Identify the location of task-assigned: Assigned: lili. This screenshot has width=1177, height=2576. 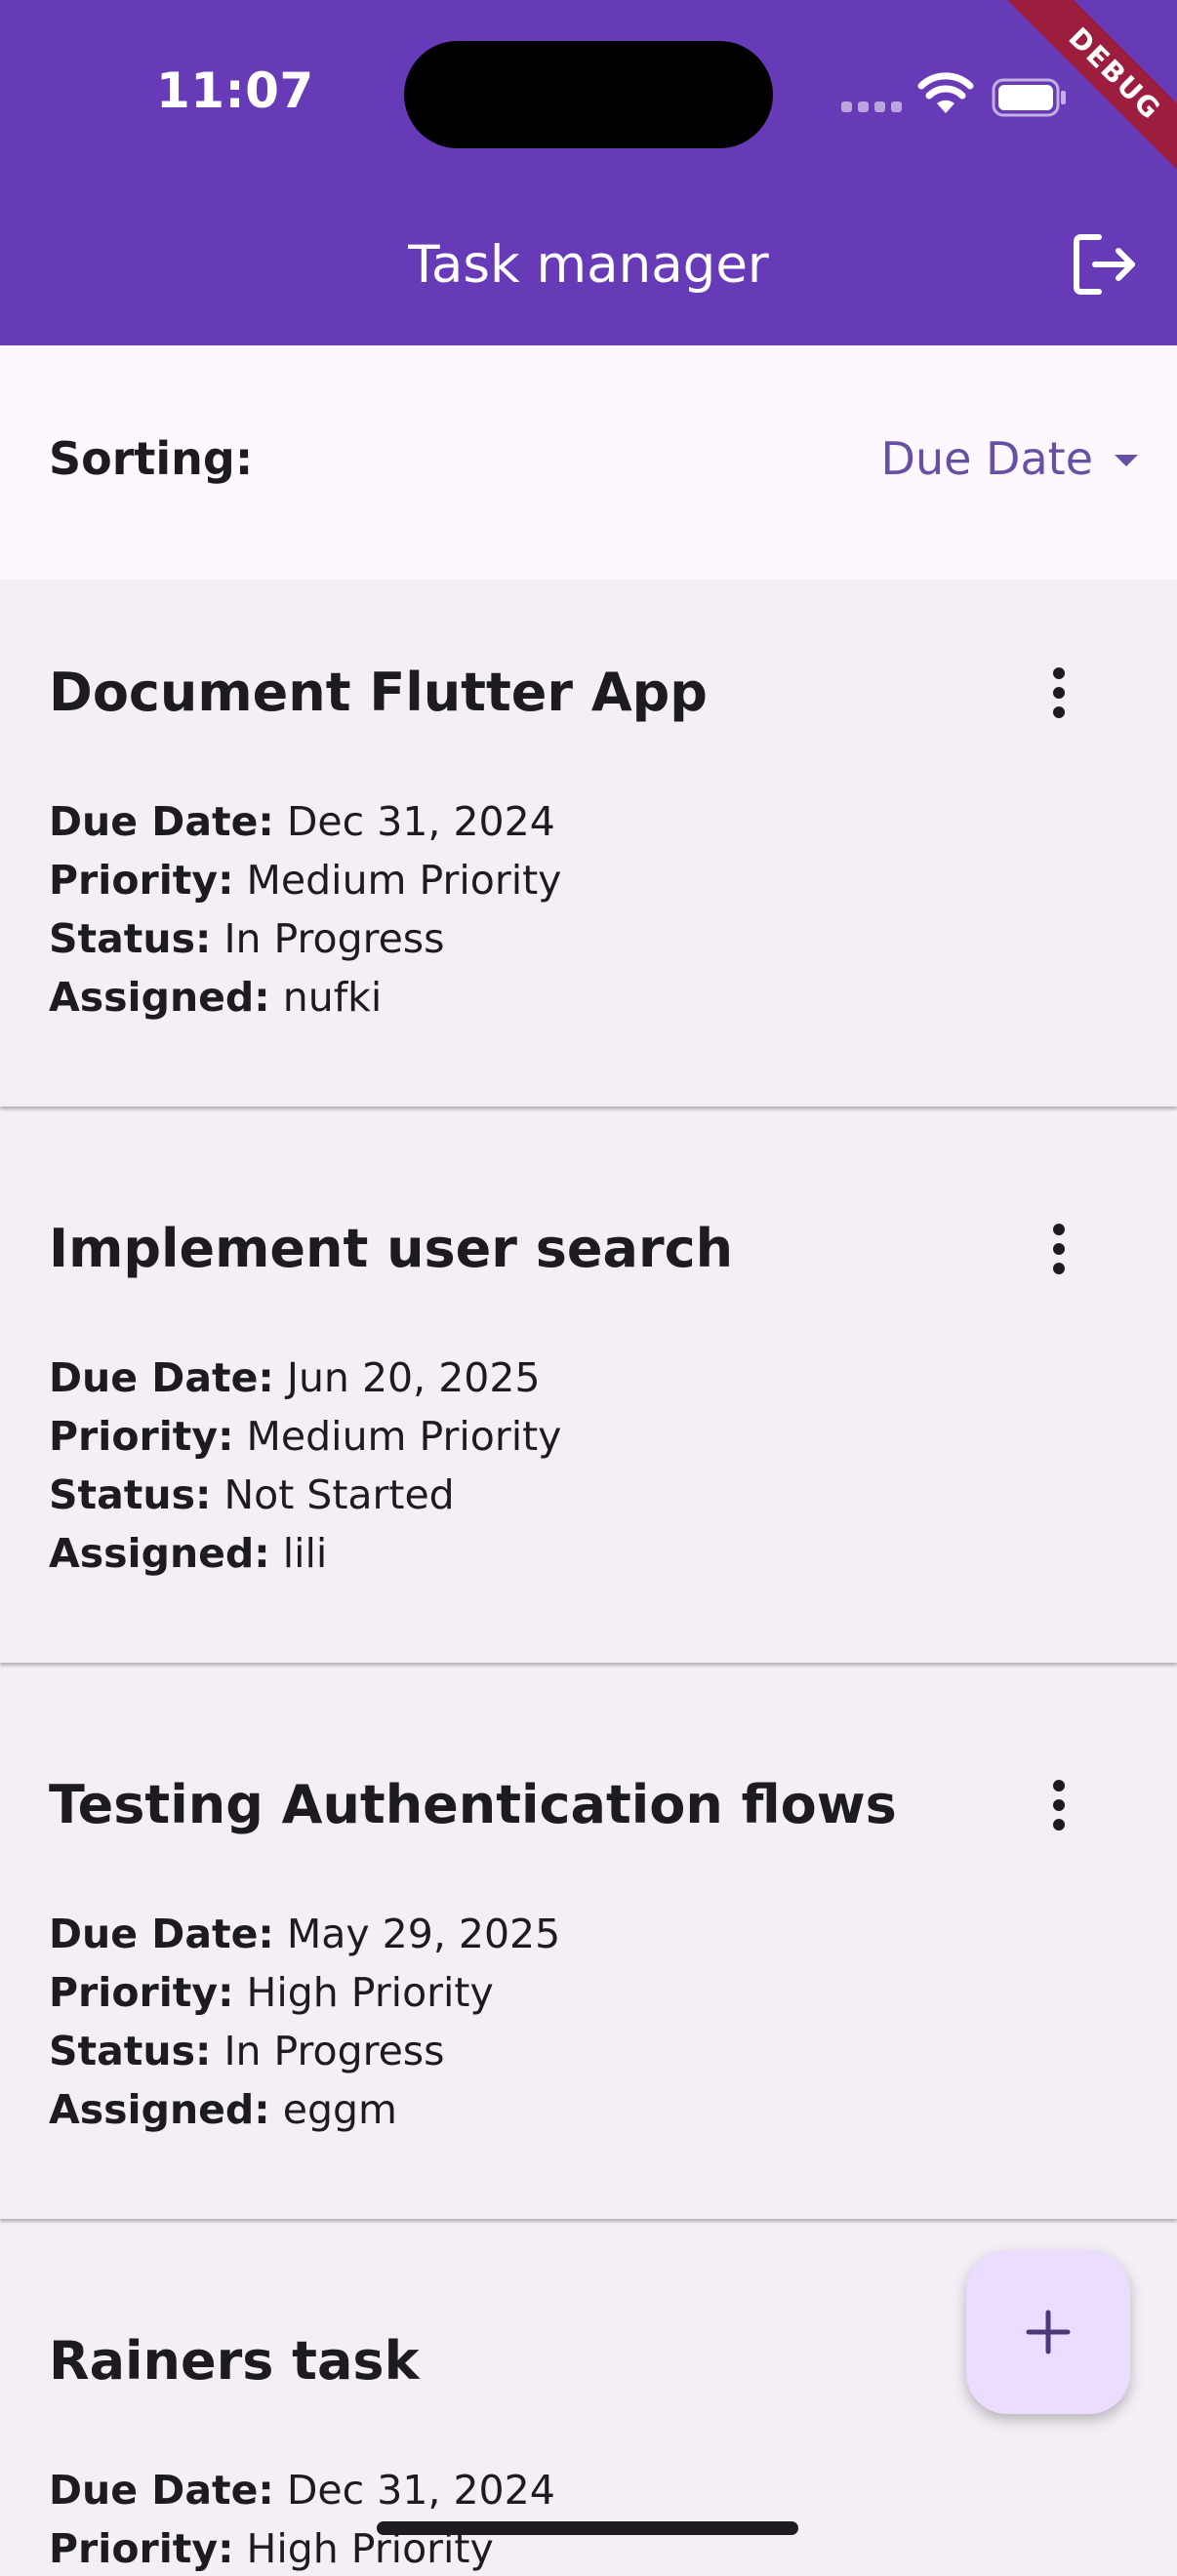
(188, 1553).